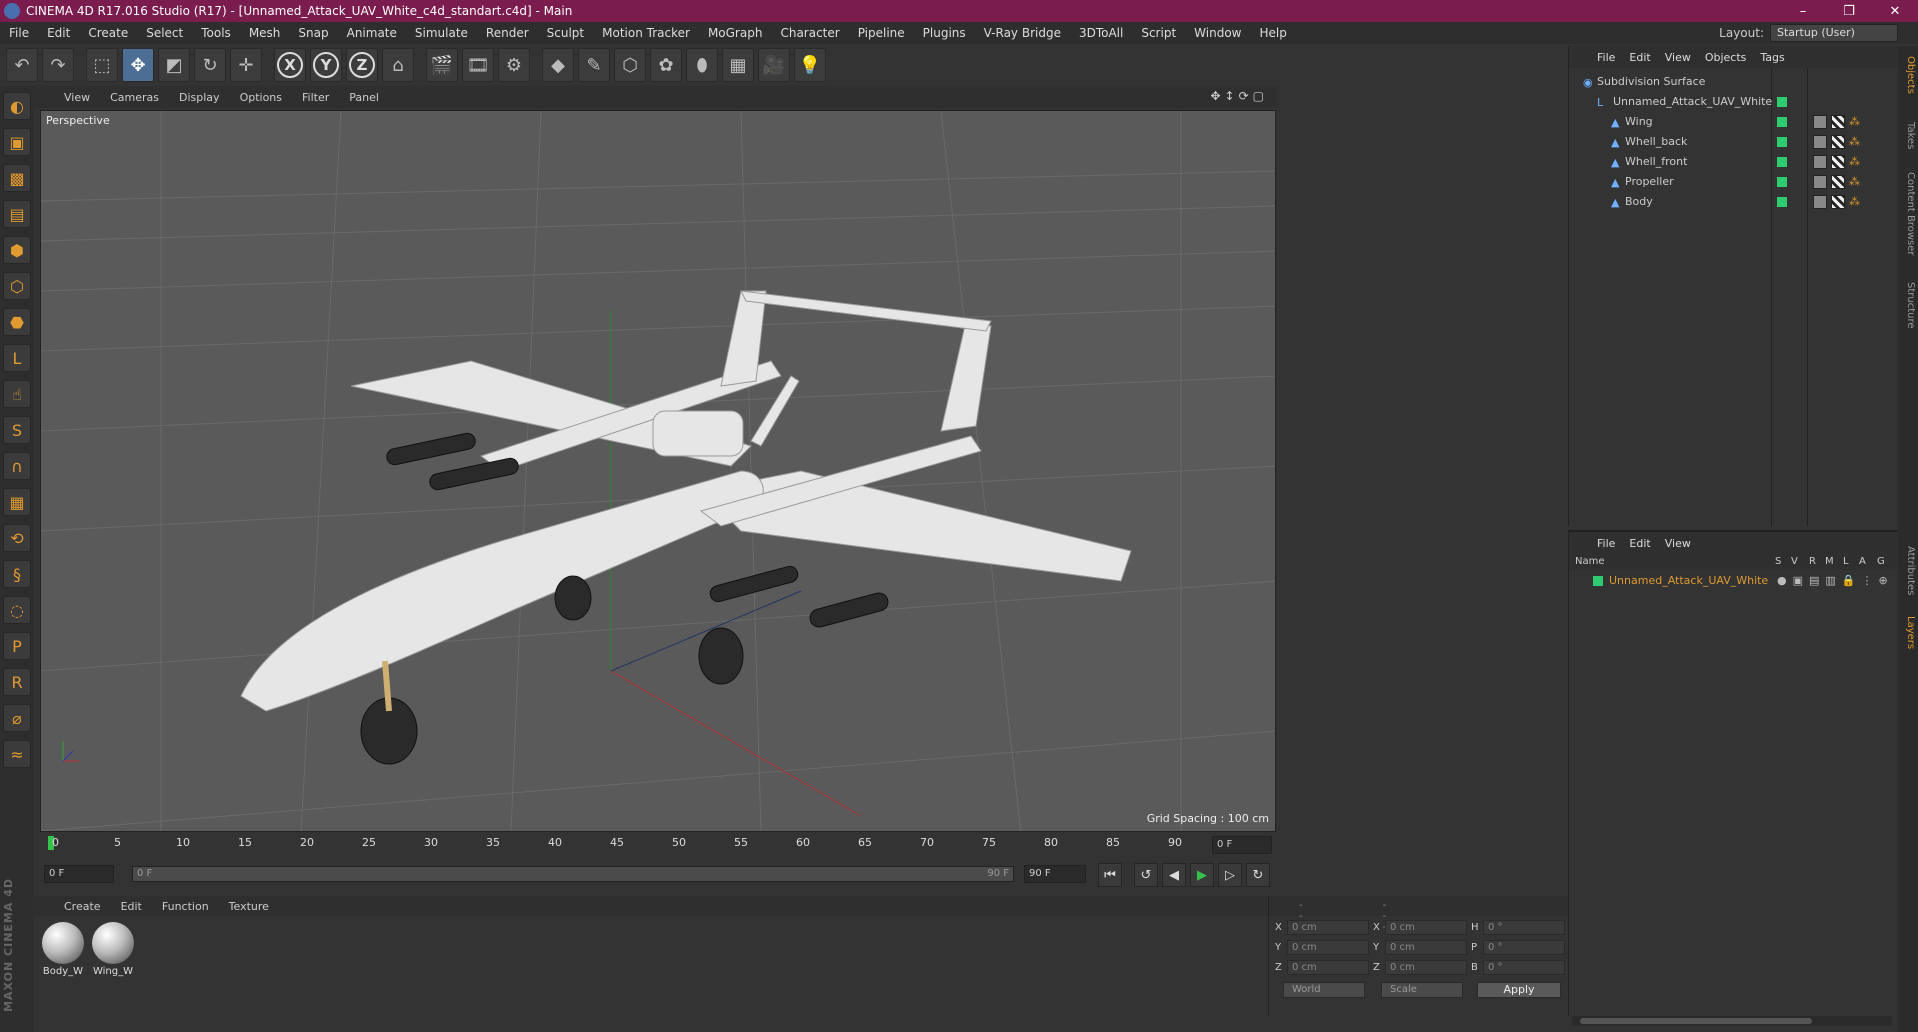  I want to click on tab-takes: Takes, so click(1908, 135).